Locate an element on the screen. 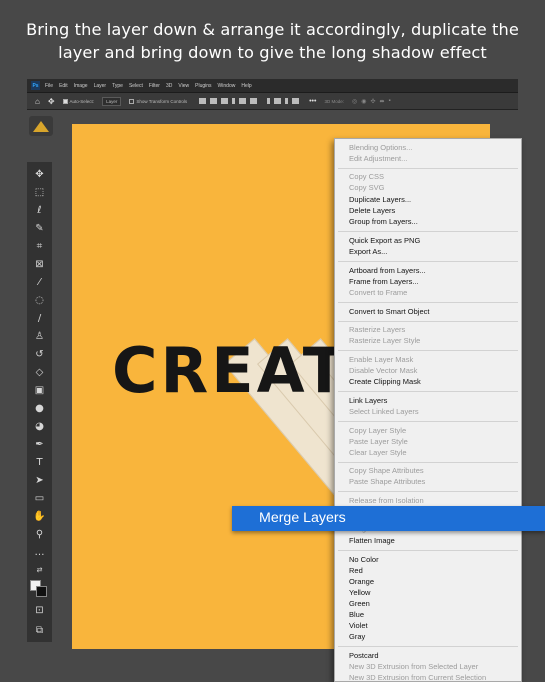  menu-item-postcard: Postcard is located at coordinates (364, 655).